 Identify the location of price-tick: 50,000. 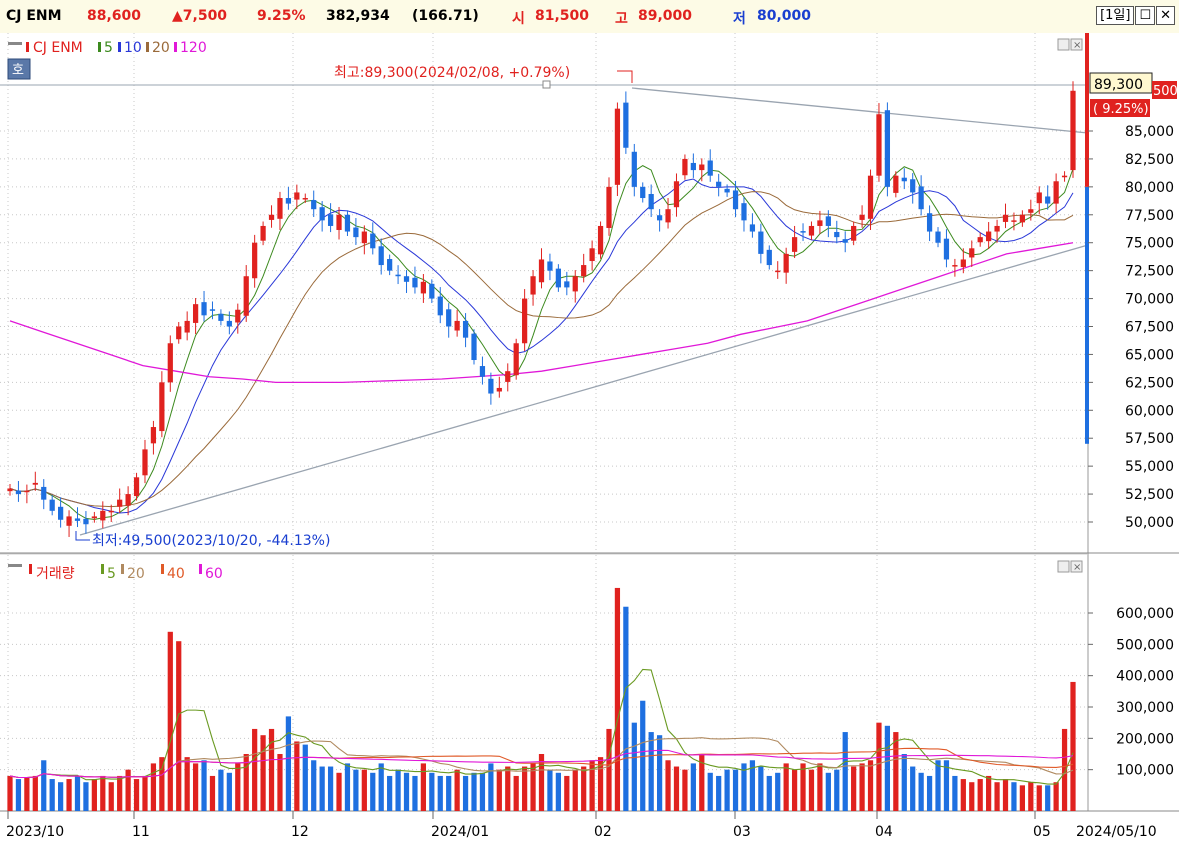
(1149, 523).